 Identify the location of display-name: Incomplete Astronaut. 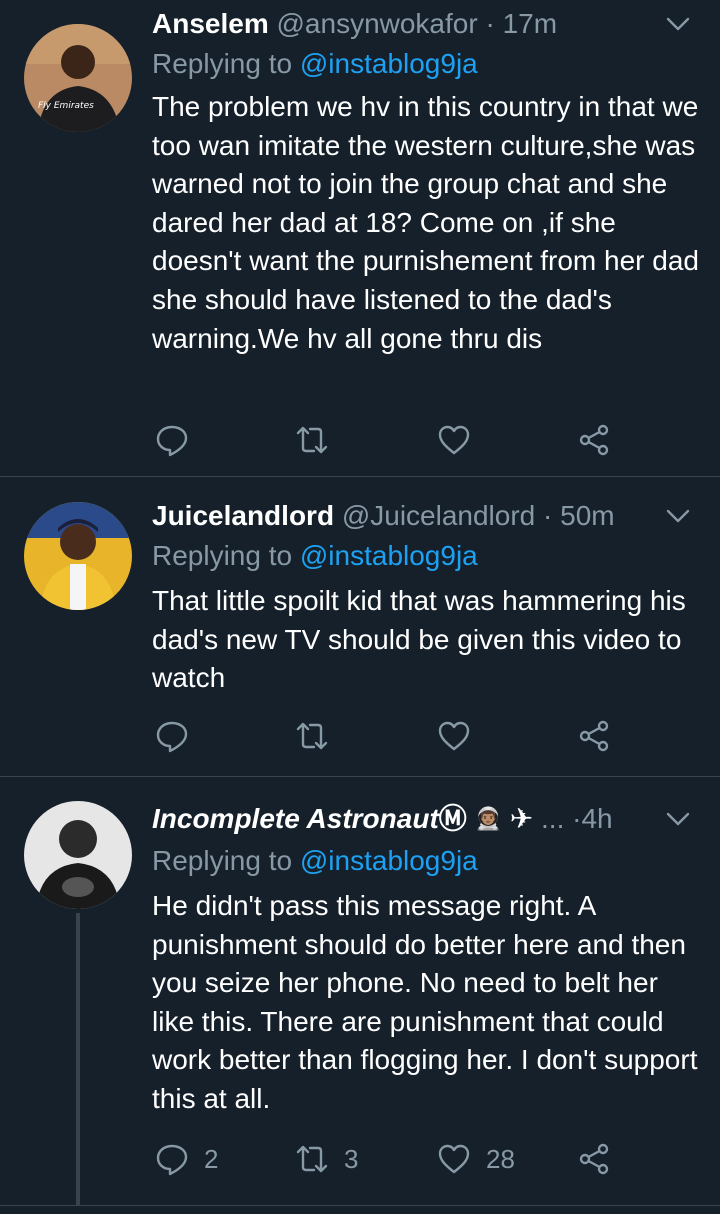
(295, 818).